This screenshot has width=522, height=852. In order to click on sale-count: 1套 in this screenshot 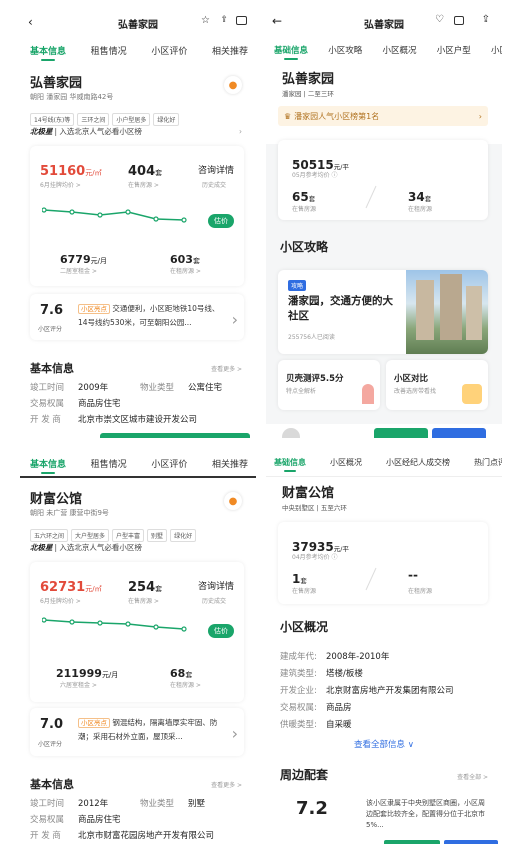, I will do `click(299, 577)`.